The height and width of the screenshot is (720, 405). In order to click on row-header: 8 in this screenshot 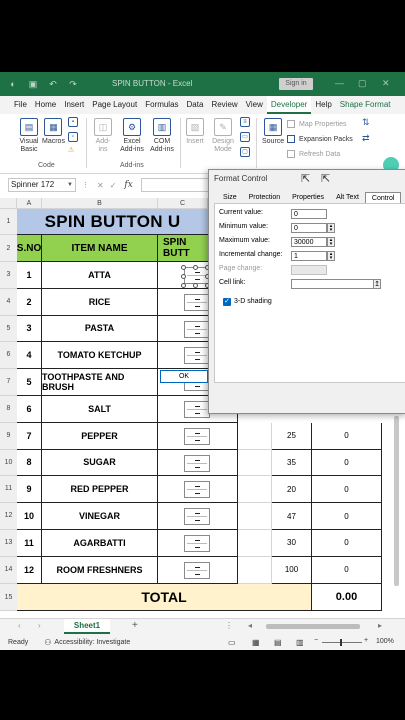, I will do `click(8, 409)`.